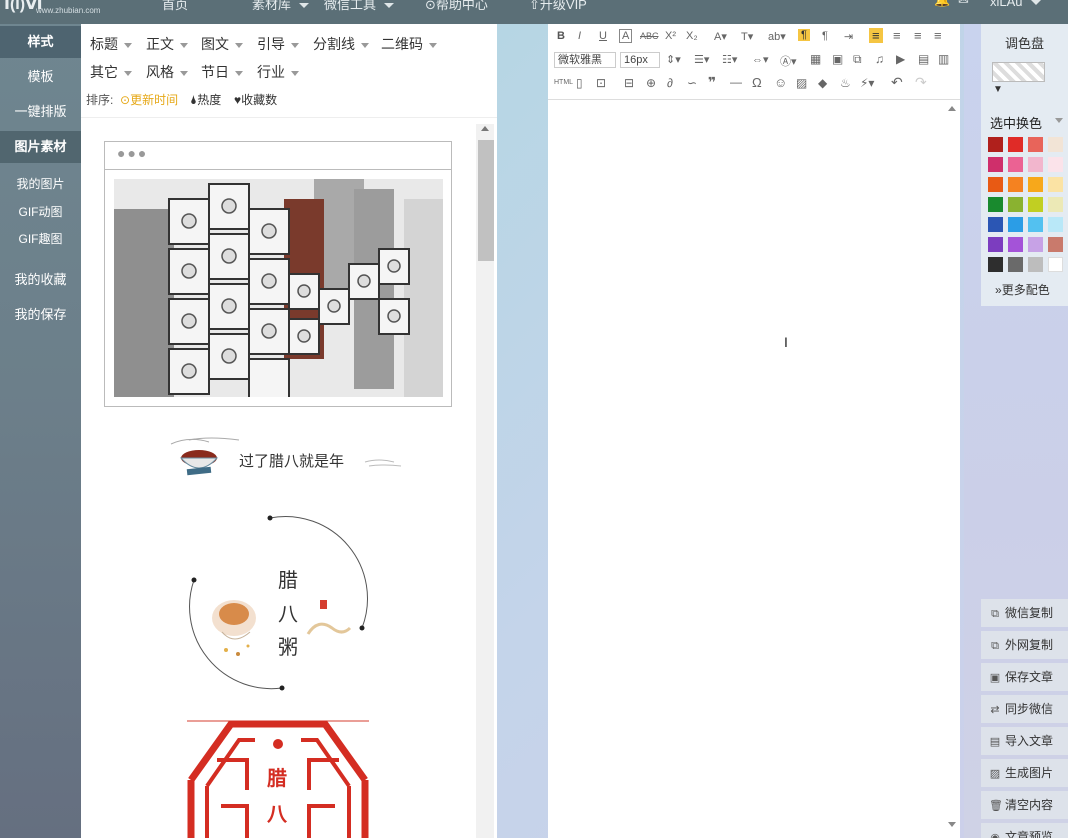 This screenshot has height=838, width=1068. I want to click on emoji-icon: ☺, so click(780, 82).